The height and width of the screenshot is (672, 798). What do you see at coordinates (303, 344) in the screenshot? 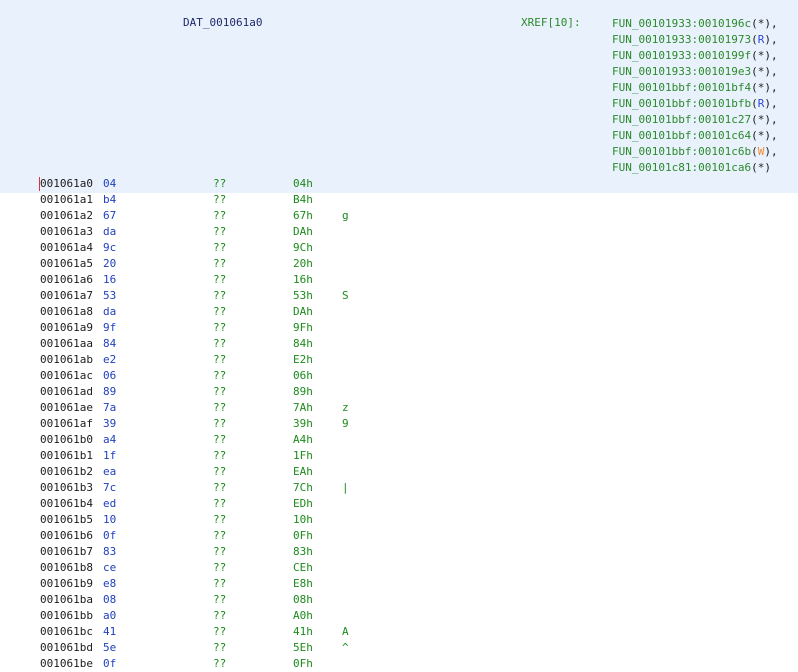
I see `hex-value: 84h` at bounding box center [303, 344].